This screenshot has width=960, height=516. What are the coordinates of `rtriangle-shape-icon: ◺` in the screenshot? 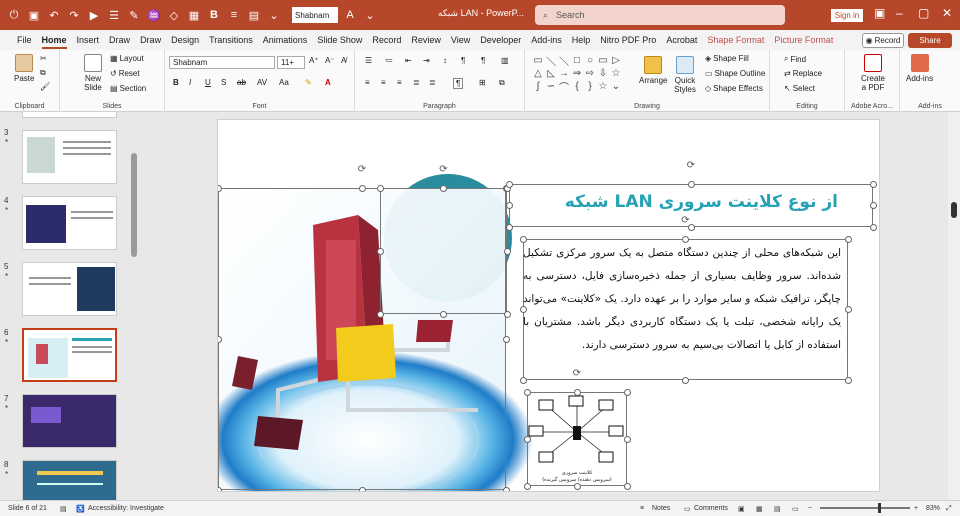 It's located at (551, 73).